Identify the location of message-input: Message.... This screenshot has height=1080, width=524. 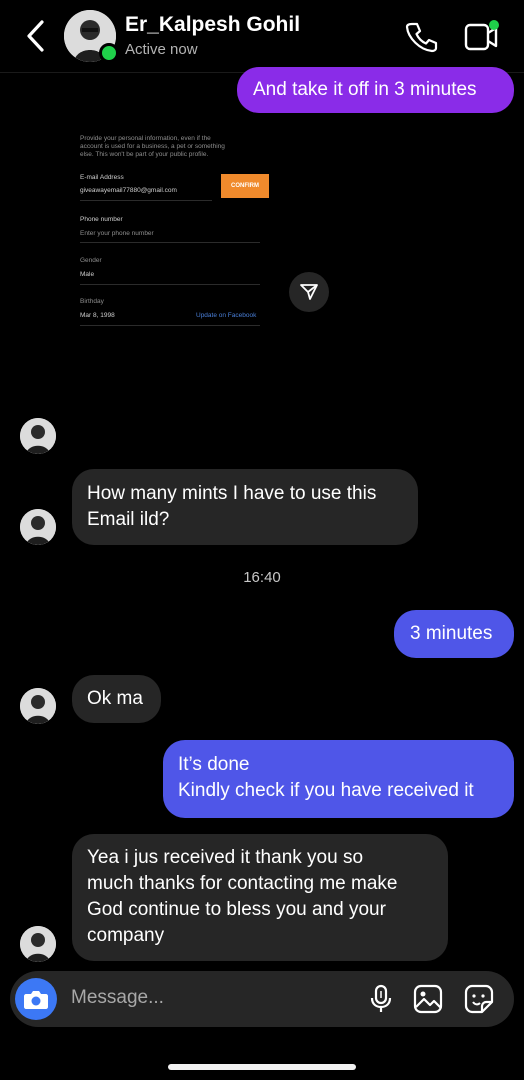
(117, 998).